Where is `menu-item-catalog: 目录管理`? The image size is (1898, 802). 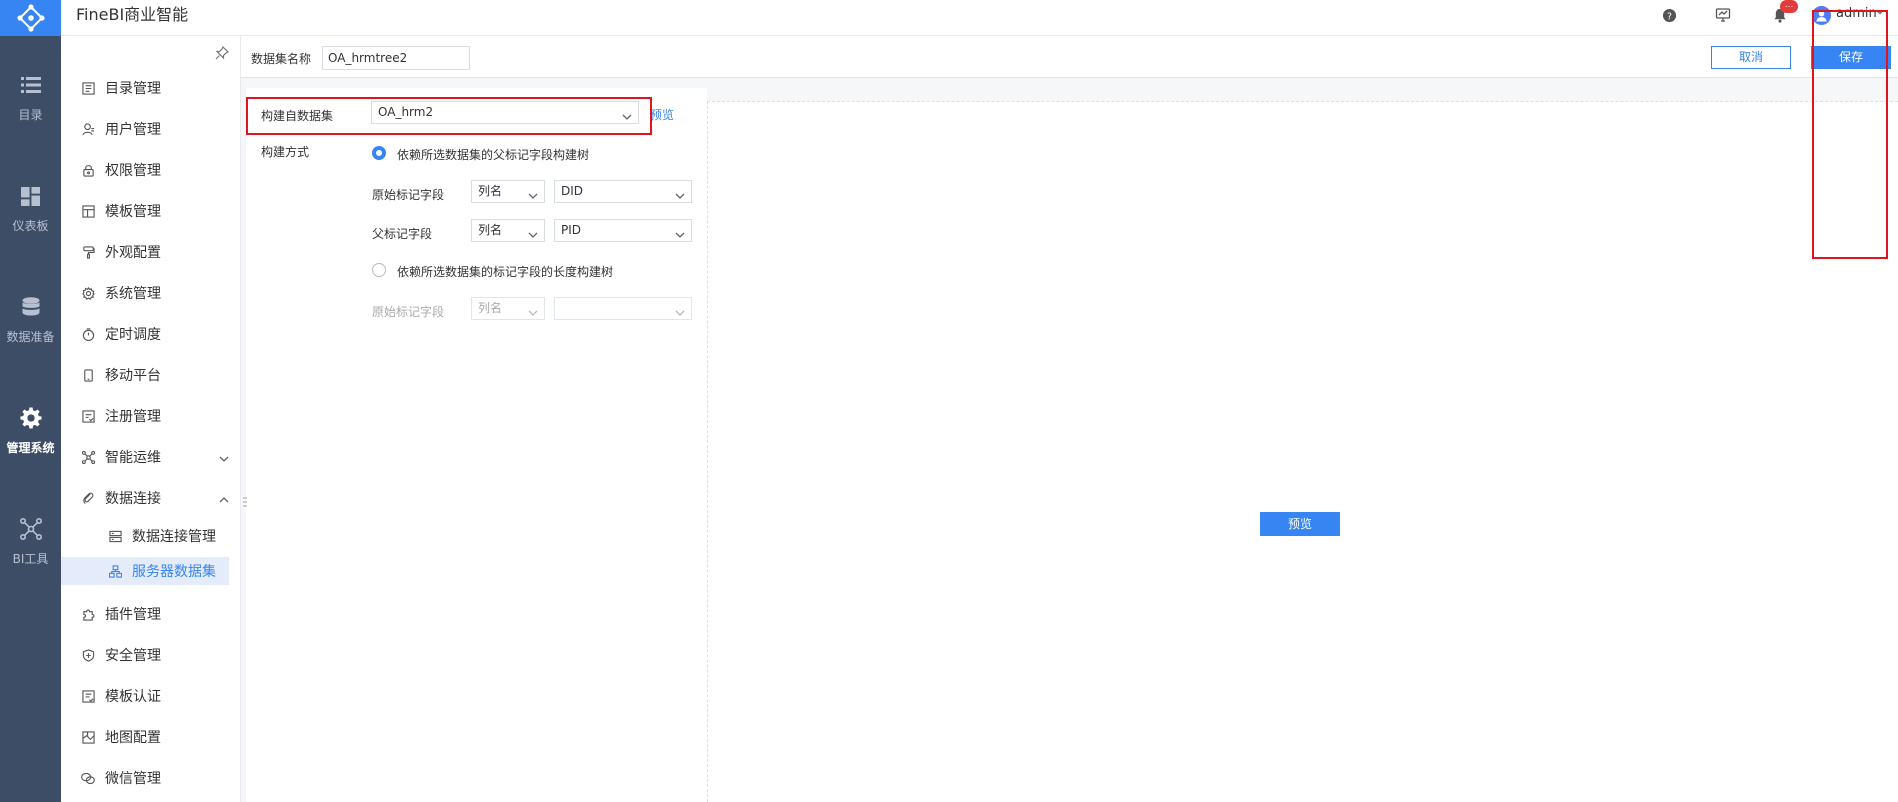
menu-item-catalog: 目录管理 is located at coordinates (151, 88).